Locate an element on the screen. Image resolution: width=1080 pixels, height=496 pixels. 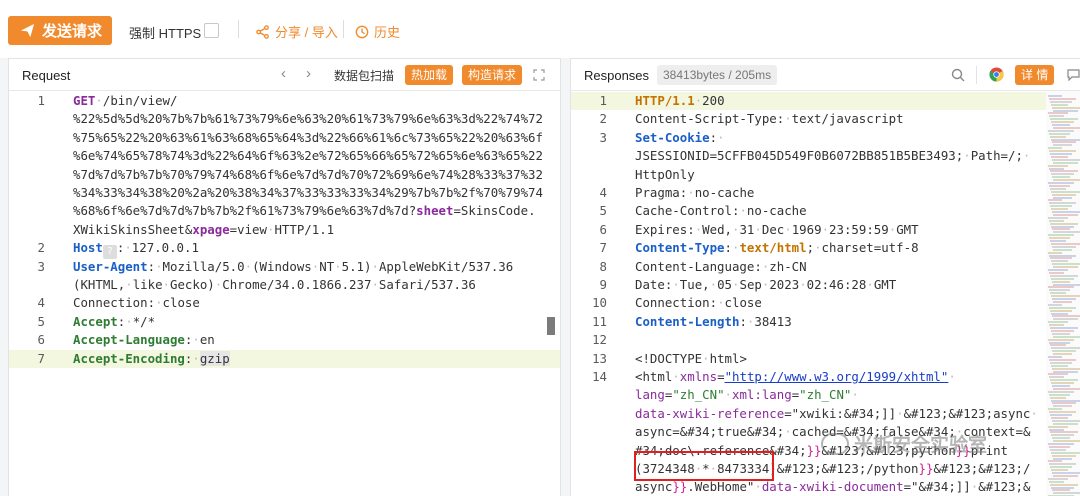
token: 38413 is located at coordinates (773, 321).